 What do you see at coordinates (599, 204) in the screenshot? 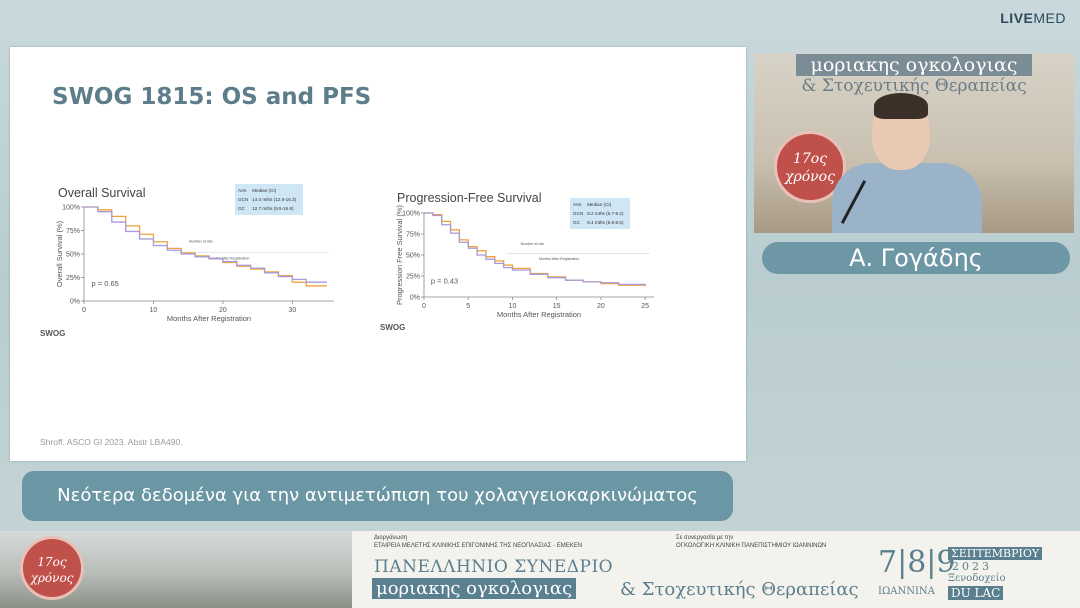
I see `pfs-table-header-median: Median (CI)` at bounding box center [599, 204].